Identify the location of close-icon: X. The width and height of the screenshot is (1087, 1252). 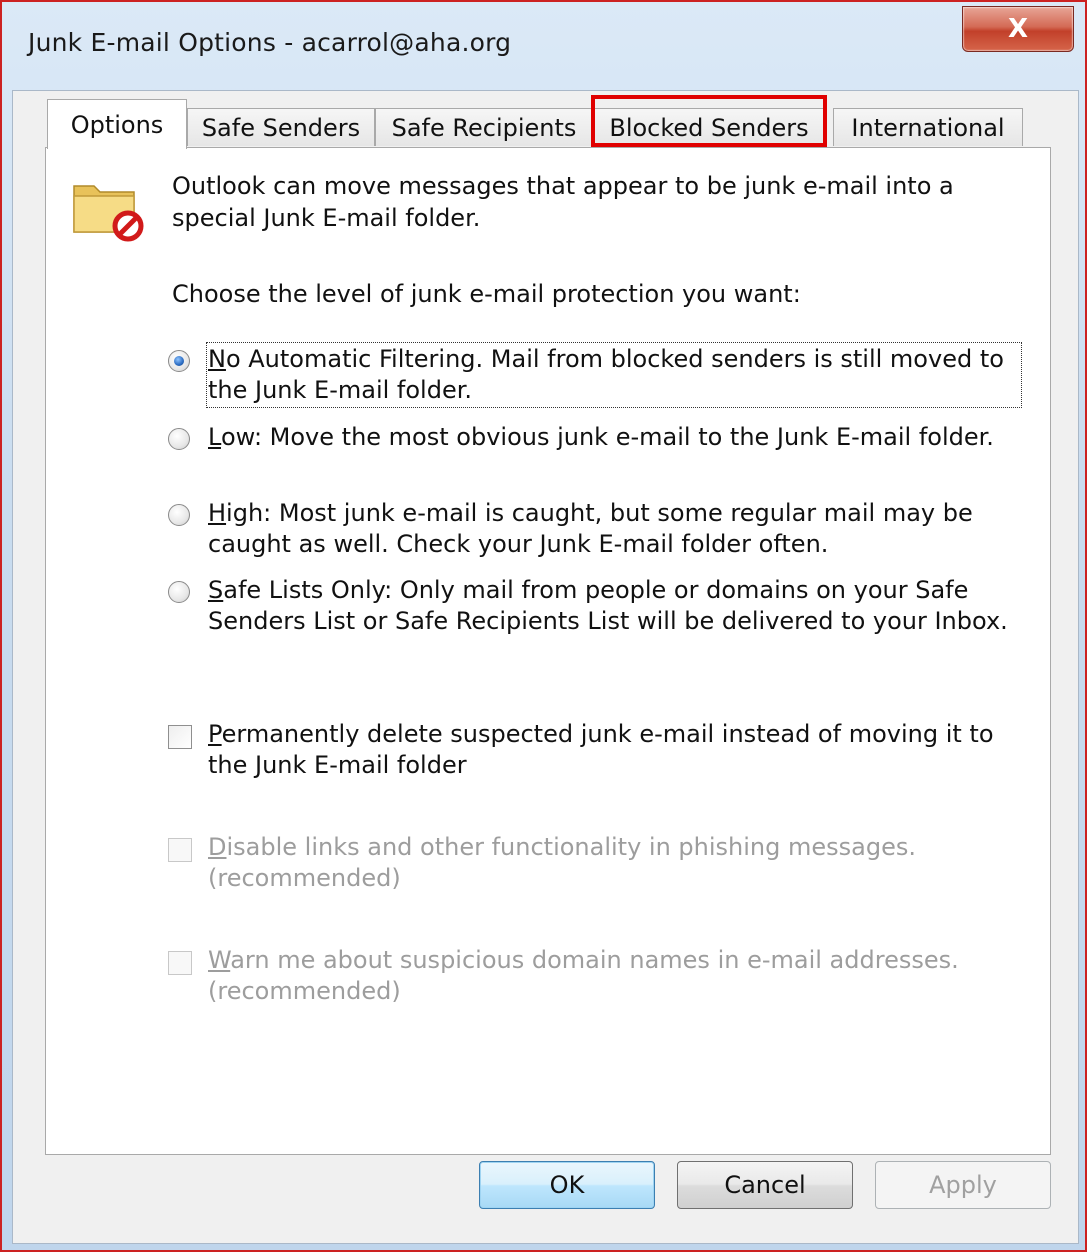
(1018, 29).